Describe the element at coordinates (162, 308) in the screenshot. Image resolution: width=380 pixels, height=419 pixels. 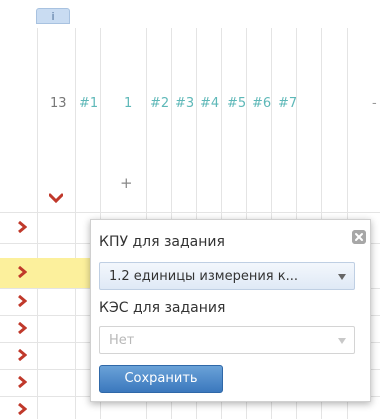
I see `kes-label: КЭС для задания` at that location.